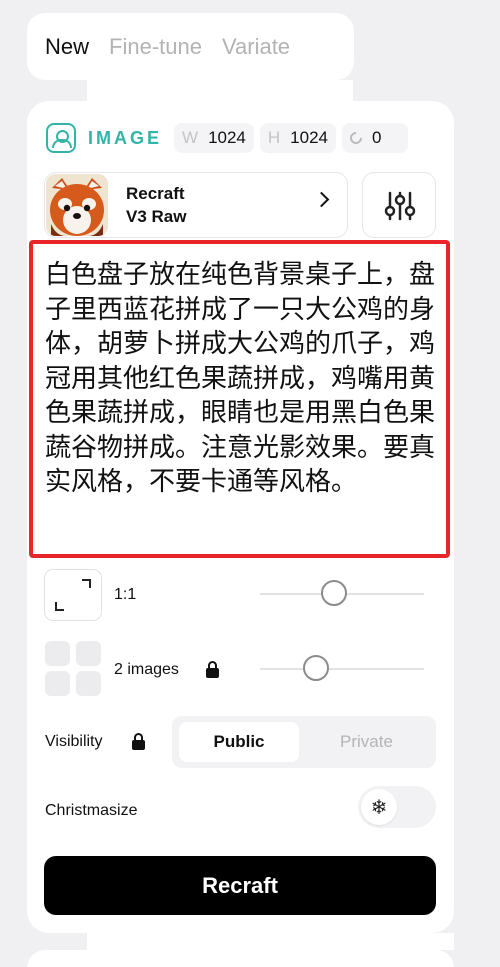 The width and height of the screenshot is (500, 967). Describe the element at coordinates (73, 595) in the screenshot. I see `aspect-ratio-button` at that location.